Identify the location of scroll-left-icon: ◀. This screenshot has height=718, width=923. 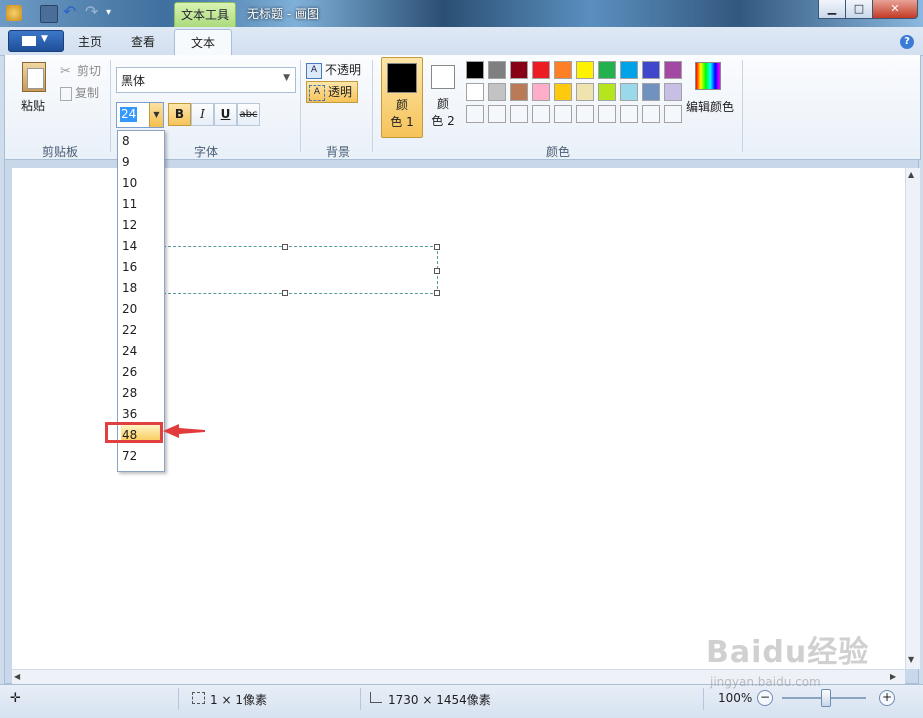
(17, 676).